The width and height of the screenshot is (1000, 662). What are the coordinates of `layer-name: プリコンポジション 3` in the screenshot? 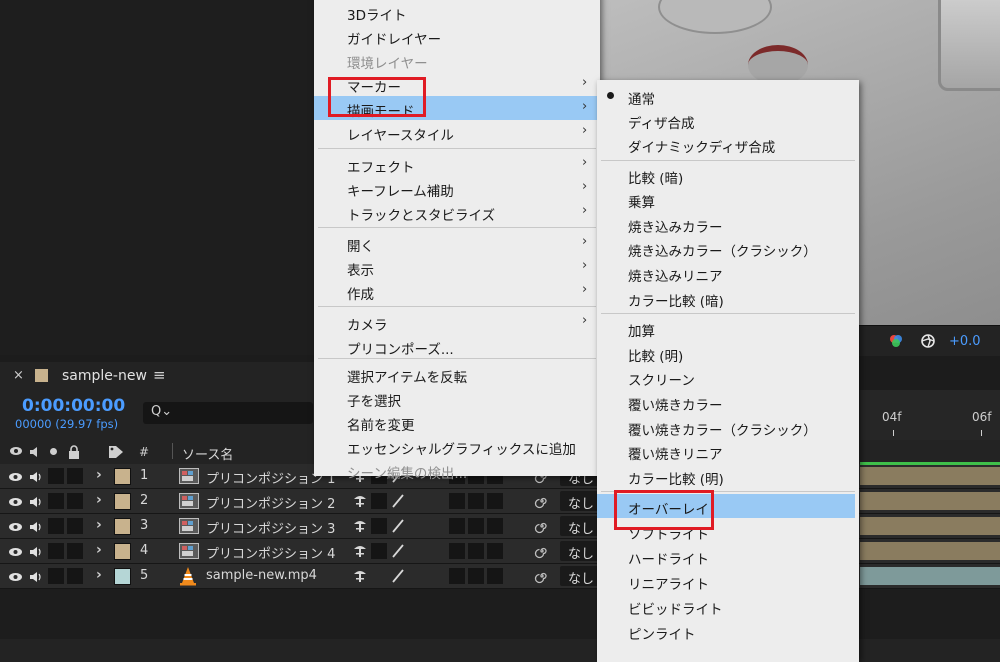 It's located at (270, 527).